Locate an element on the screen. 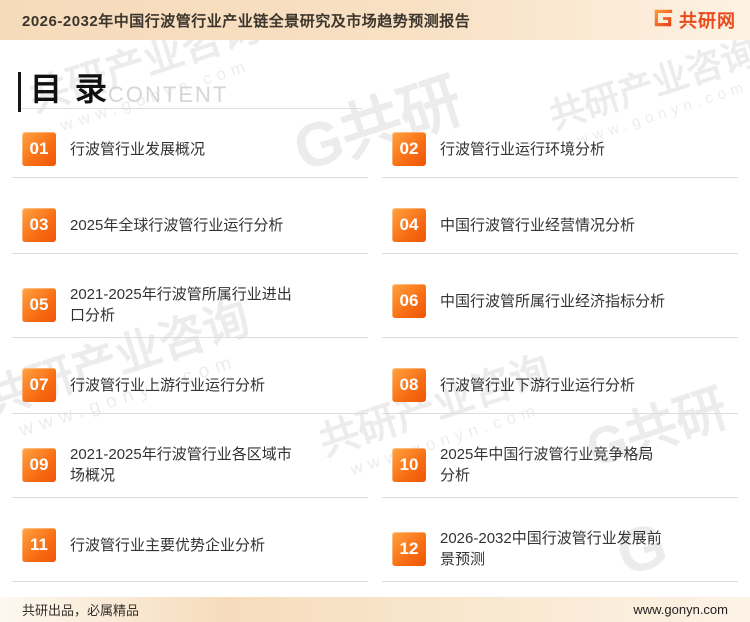 The image size is (750, 622). toc-item-row: 09 2021-2025年行波管行业各区域市场概况 is located at coordinates (190, 465).